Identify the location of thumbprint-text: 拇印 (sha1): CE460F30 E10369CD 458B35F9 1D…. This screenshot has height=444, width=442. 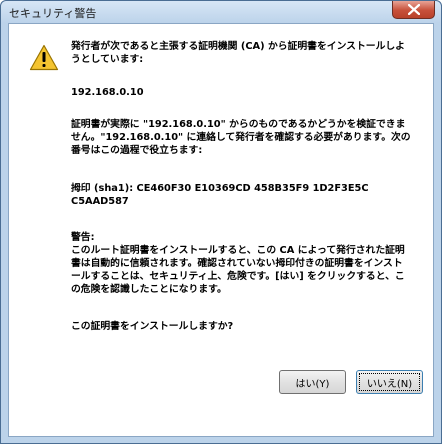
(220, 195).